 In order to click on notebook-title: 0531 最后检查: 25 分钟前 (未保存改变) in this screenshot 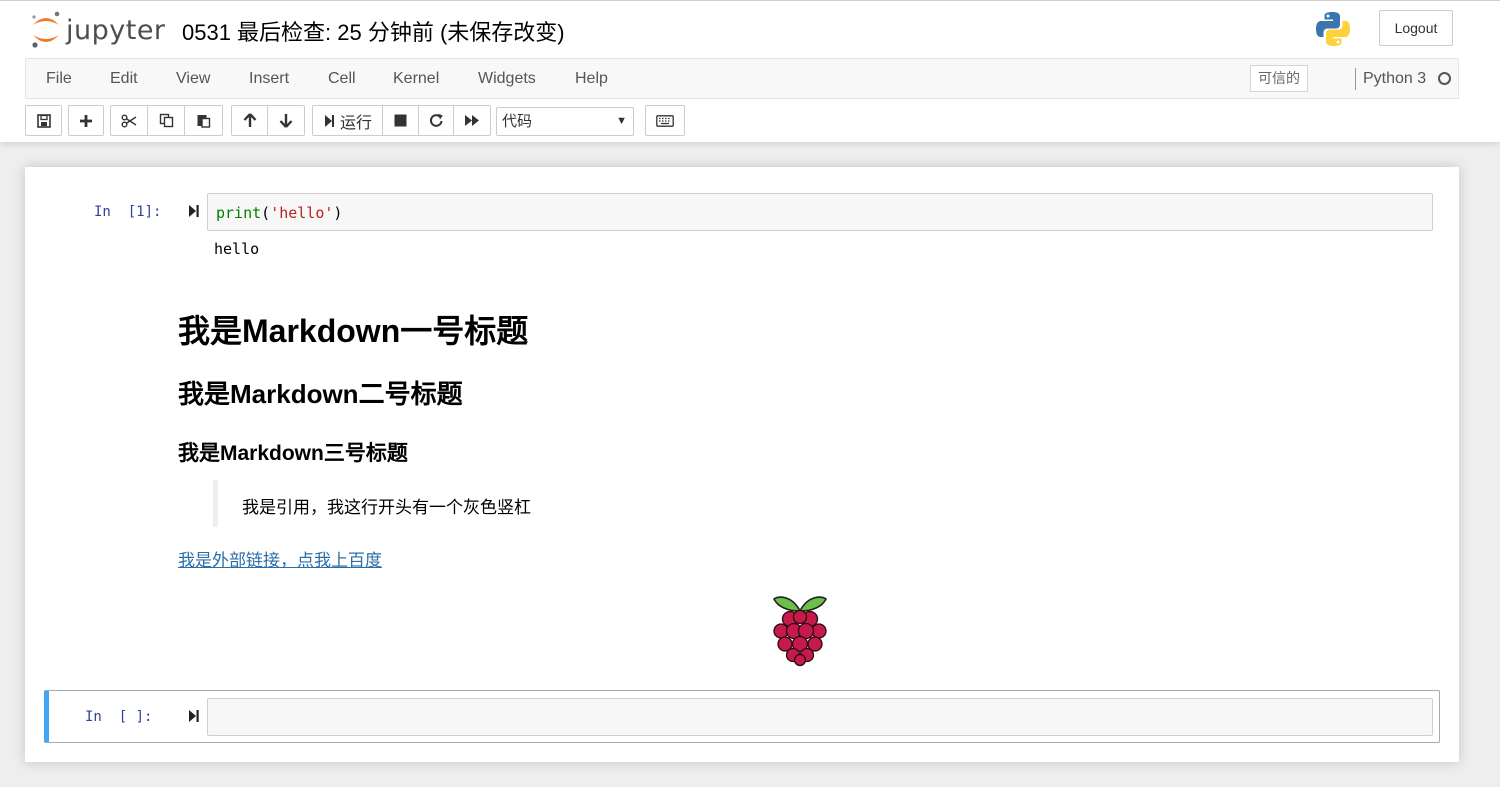, I will do `click(373, 31)`.